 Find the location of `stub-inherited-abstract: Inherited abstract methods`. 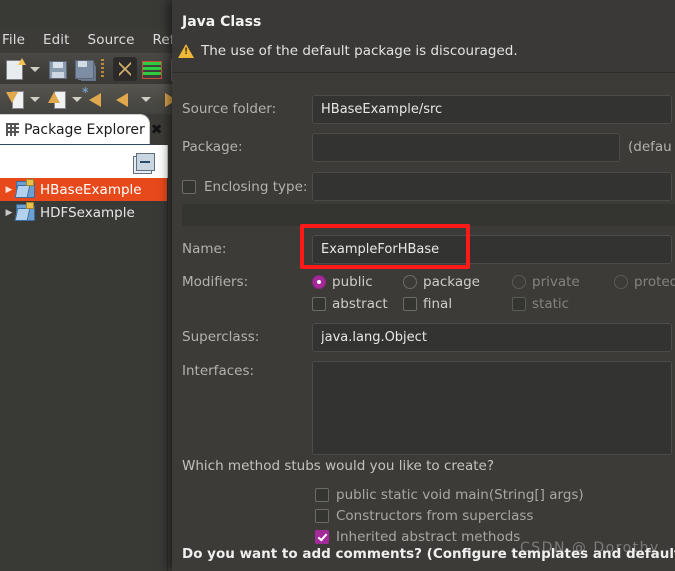

stub-inherited-abstract: Inherited abstract methods is located at coordinates (449, 536).